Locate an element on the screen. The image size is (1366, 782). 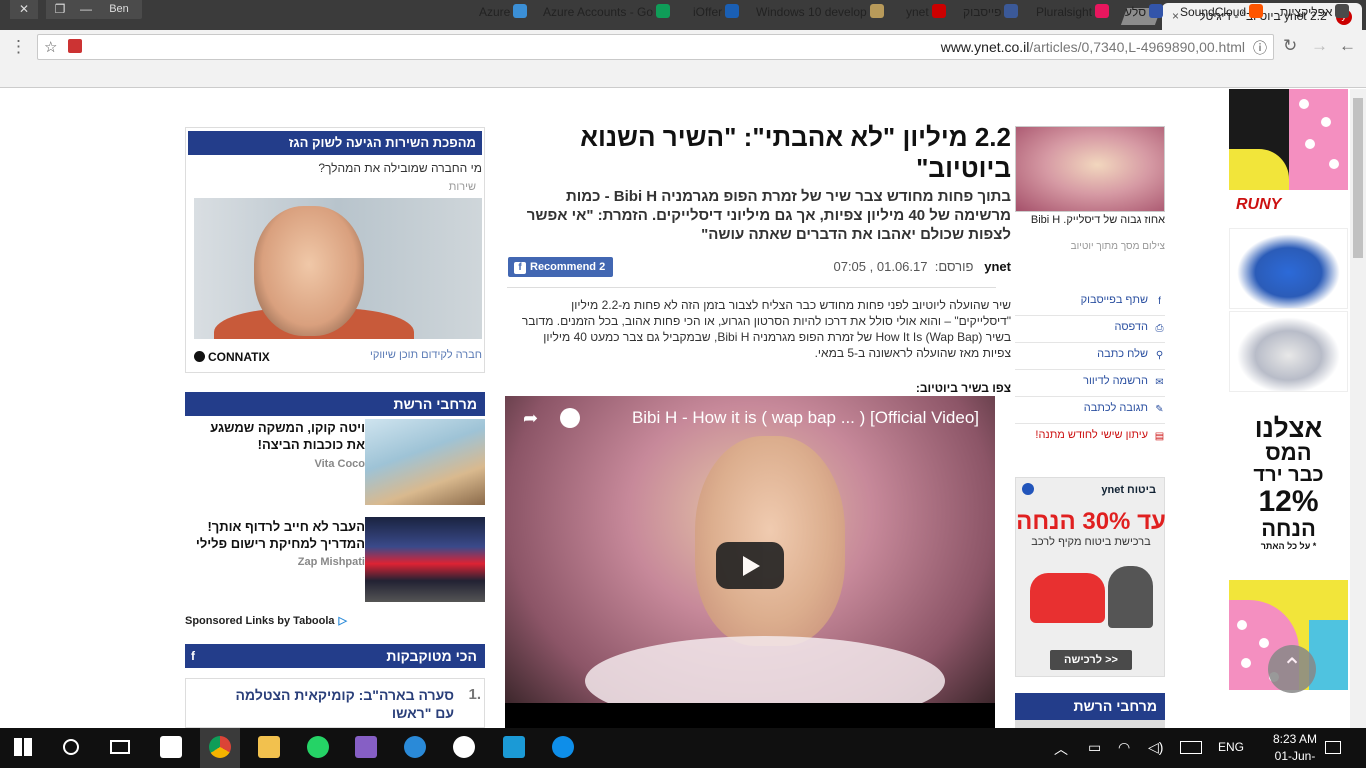
connatix-icon is located at coordinates (199, 356).